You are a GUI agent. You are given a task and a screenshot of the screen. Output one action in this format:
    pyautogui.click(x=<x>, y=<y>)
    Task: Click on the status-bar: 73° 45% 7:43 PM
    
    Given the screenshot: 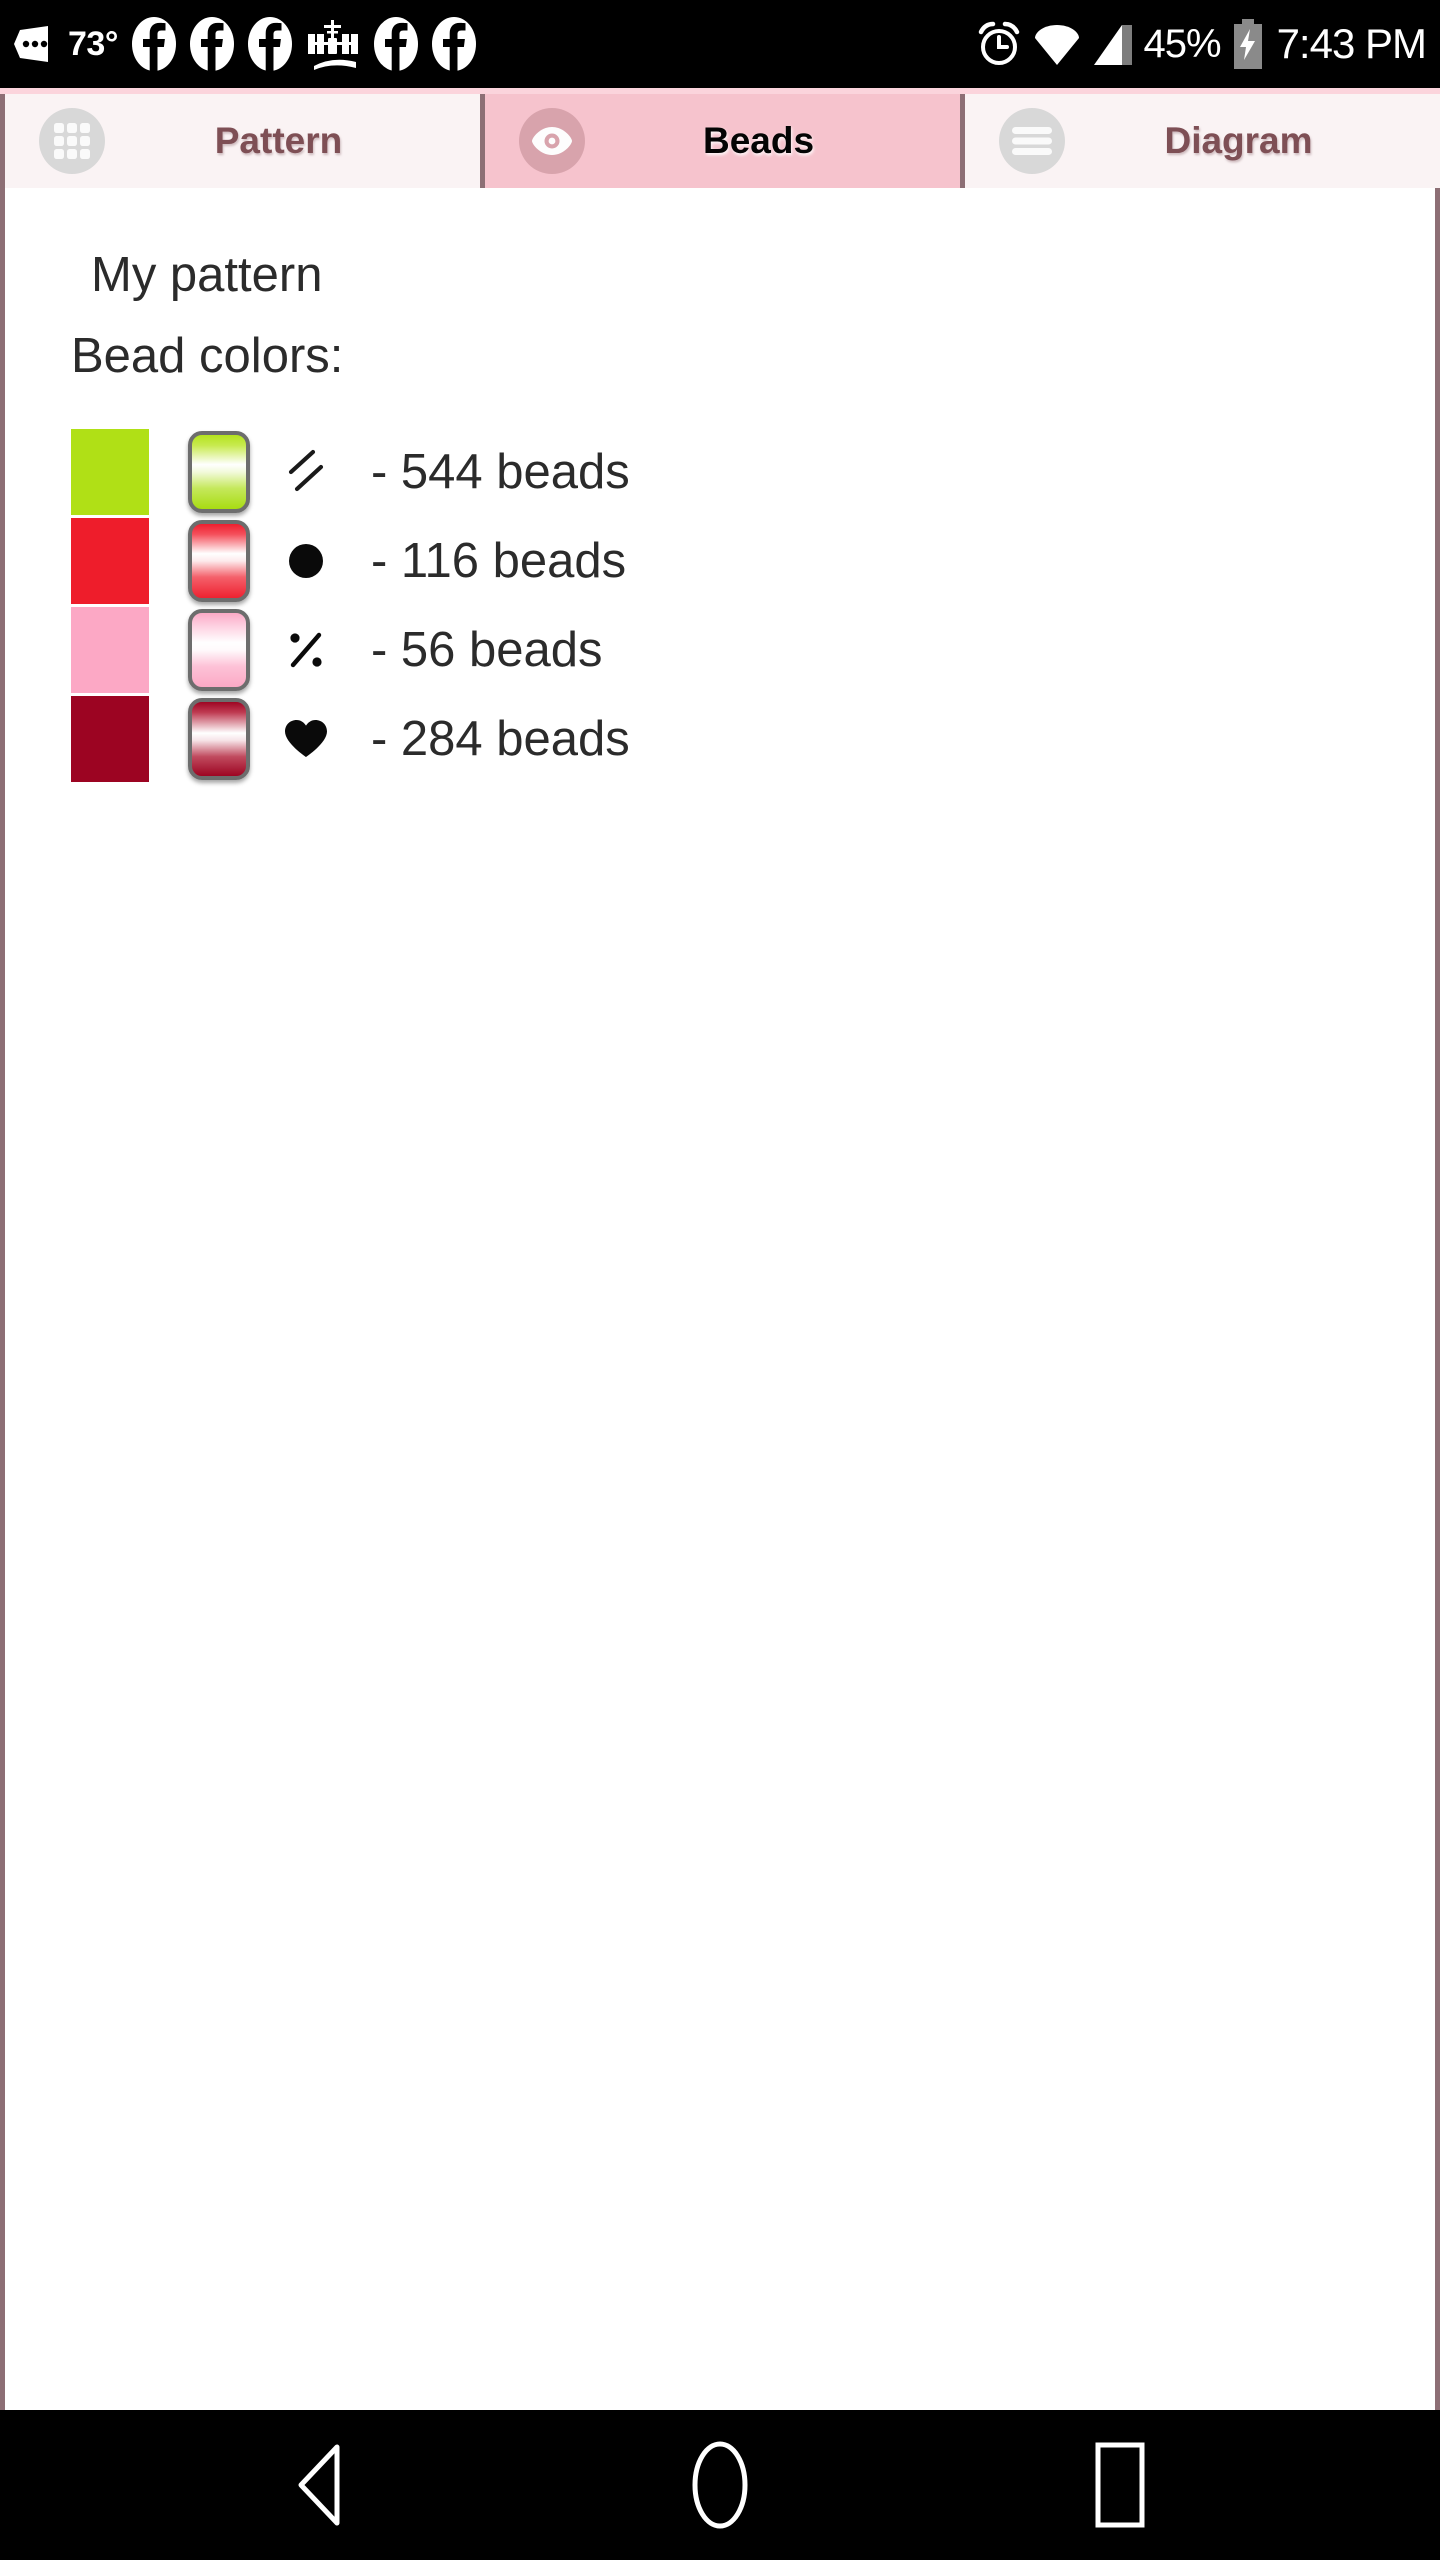 What is the action you would take?
    pyautogui.click(x=720, y=44)
    